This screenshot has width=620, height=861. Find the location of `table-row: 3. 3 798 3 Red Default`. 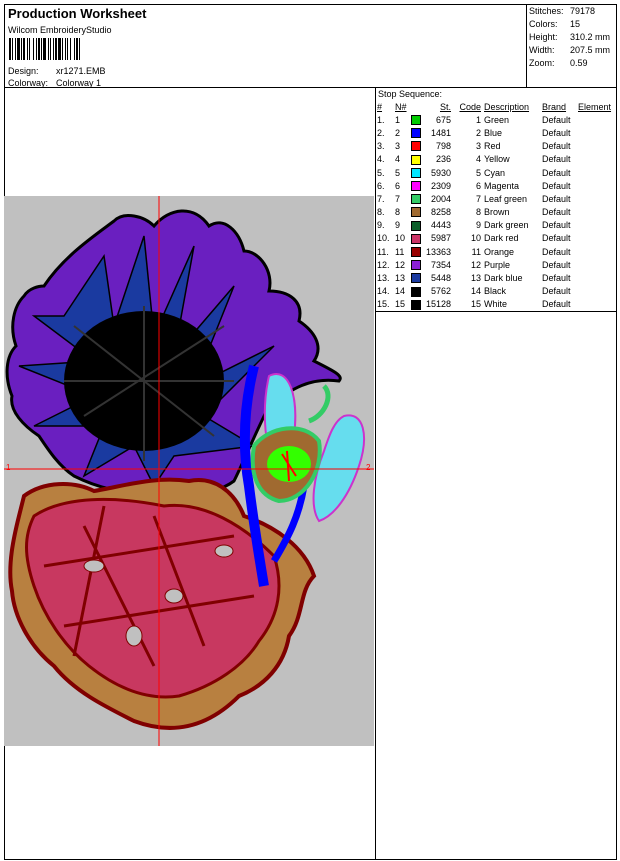

table-row: 3. 3 798 3 Red Default is located at coordinates (494, 146).